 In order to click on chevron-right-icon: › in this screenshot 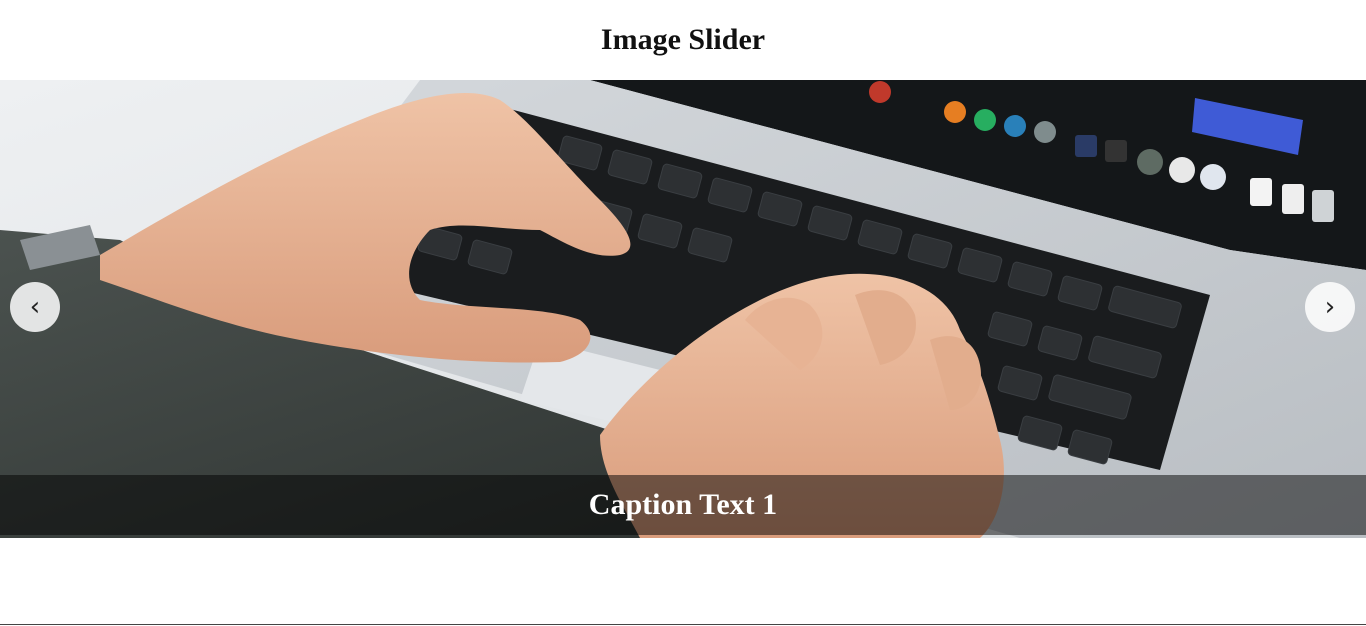, I will do `click(1330, 307)`.